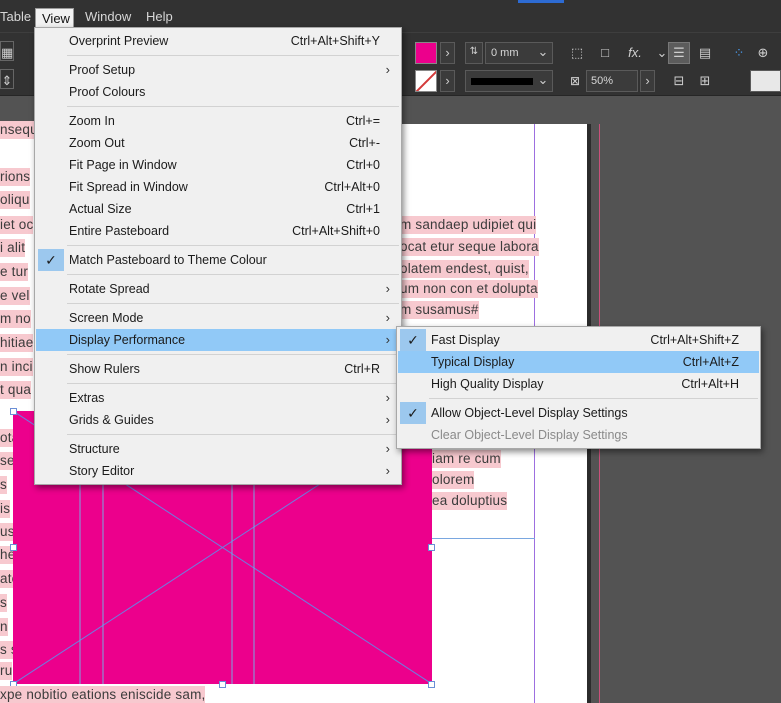 This screenshot has height=703, width=781. I want to click on none-slash-icon, so click(426, 81).